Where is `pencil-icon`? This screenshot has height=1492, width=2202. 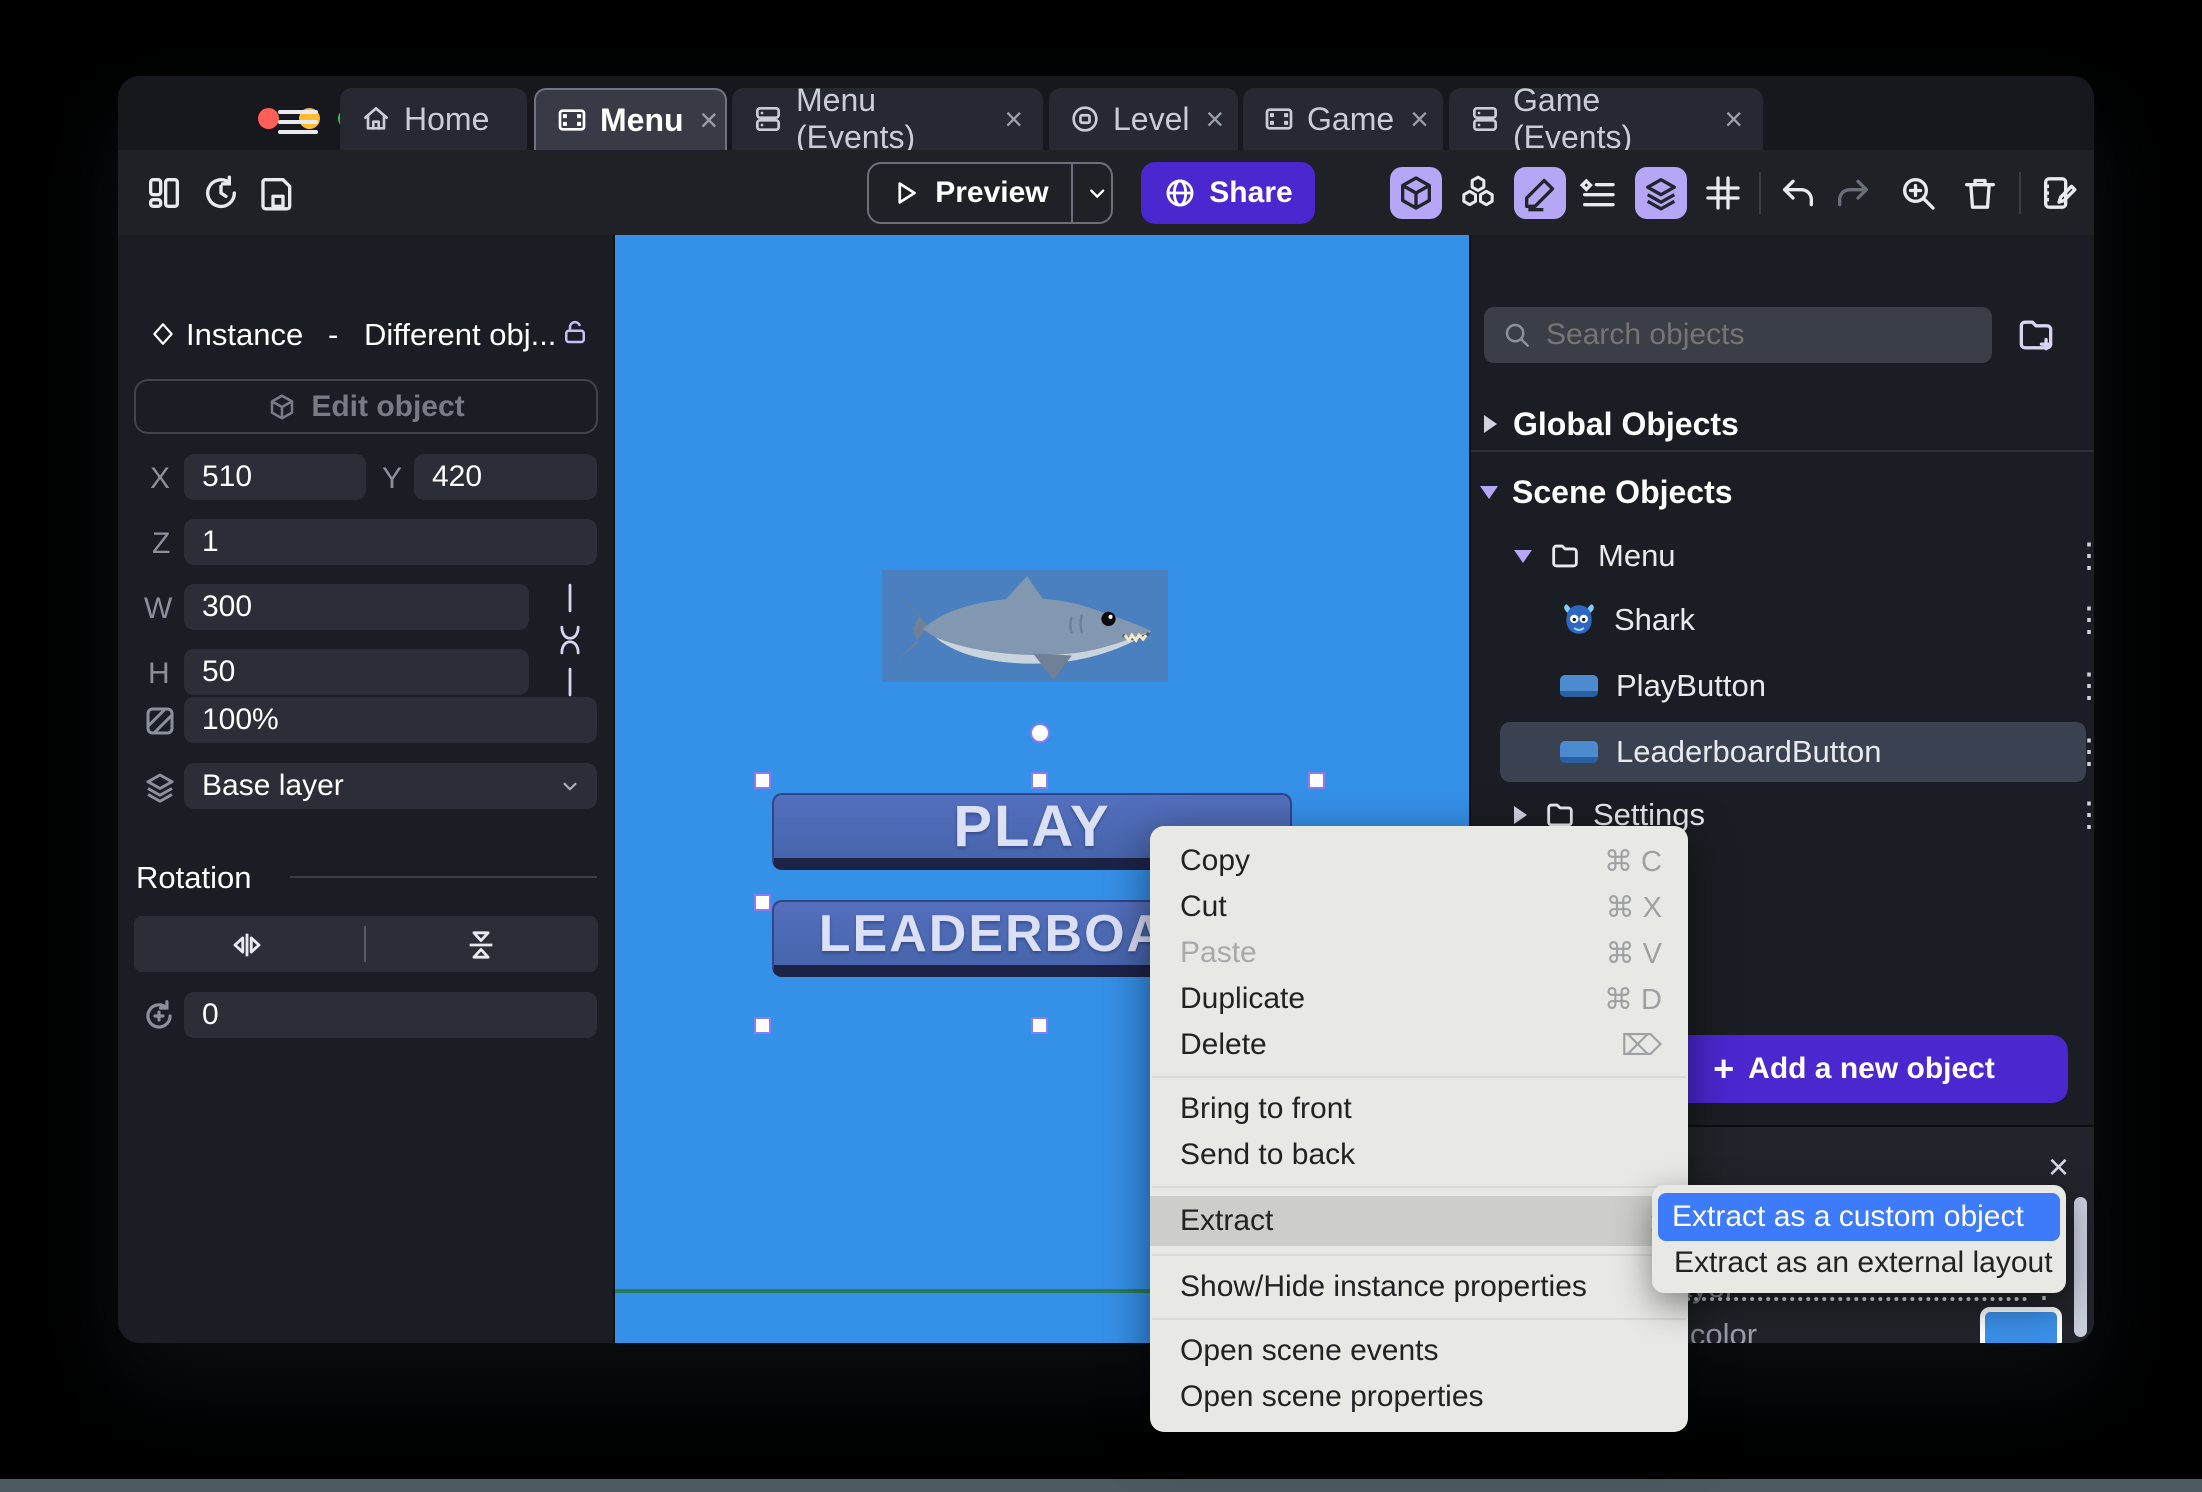 pencil-icon is located at coordinates (1540, 195).